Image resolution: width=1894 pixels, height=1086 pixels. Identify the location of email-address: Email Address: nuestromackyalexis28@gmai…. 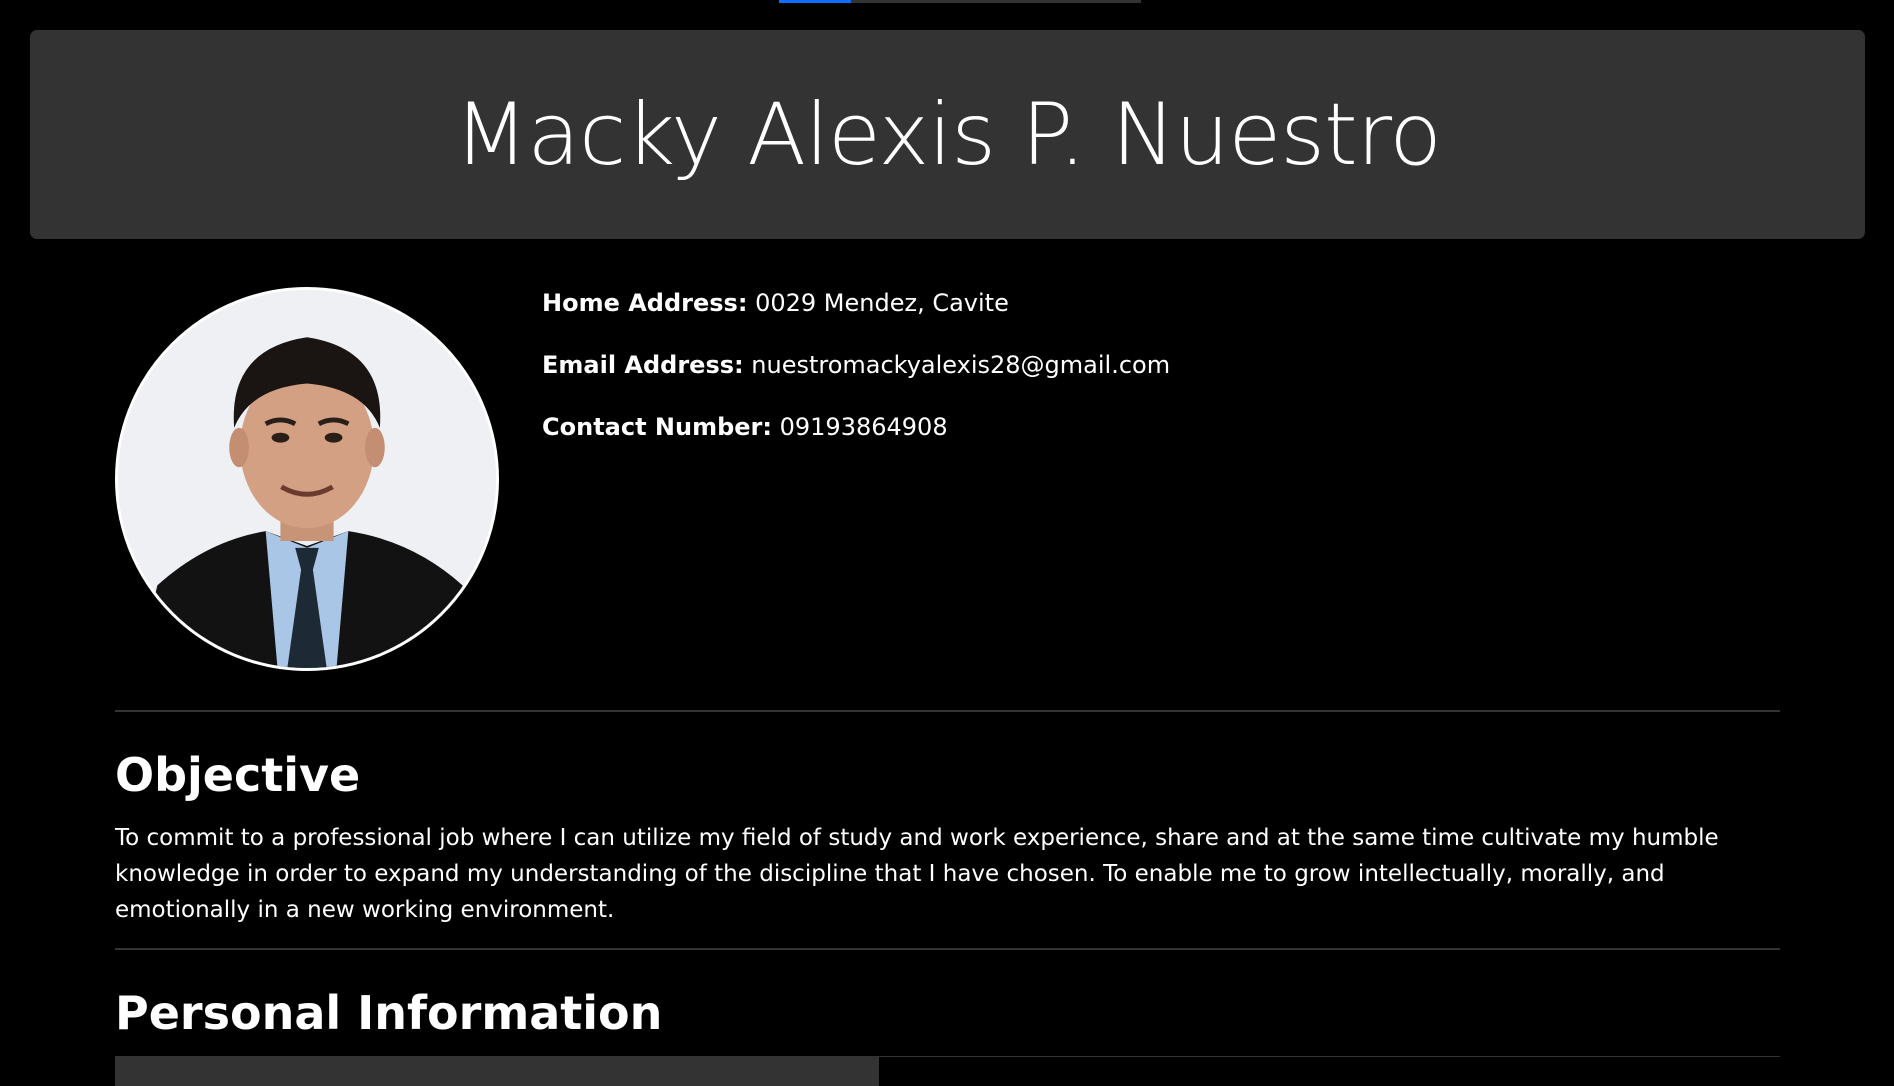
(856, 365).